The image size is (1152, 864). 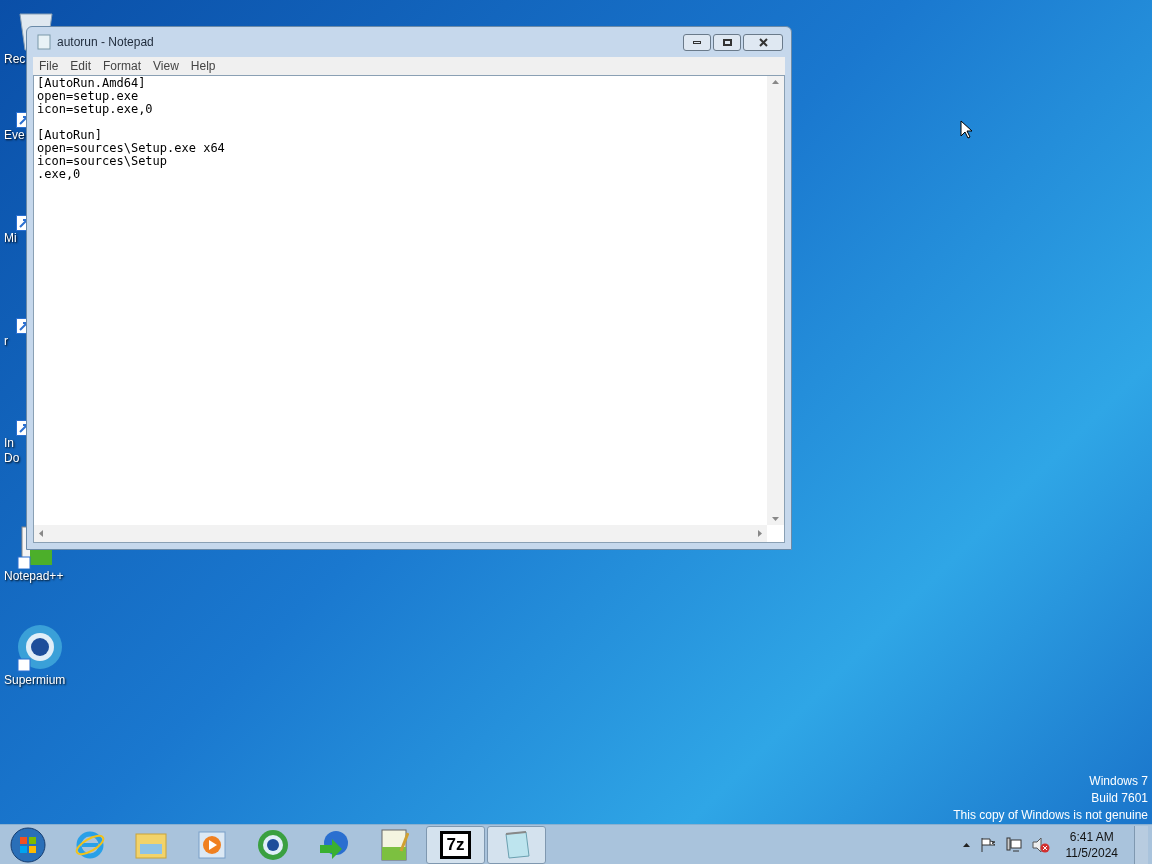 I want to click on maximize-button, so click(x=727, y=42).